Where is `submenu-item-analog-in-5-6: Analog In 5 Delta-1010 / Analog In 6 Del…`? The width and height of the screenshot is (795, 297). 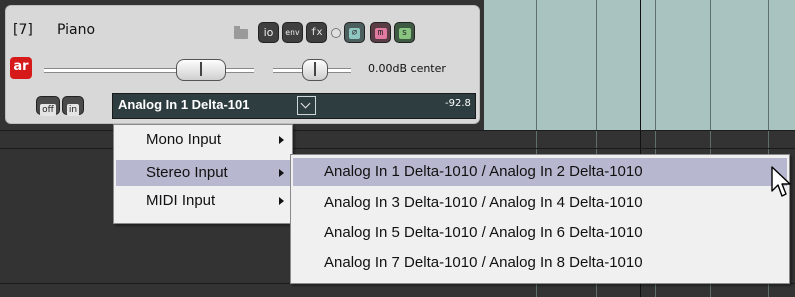 submenu-item-analog-in-5-6: Analog In 5 Delta-1010 / Analog In 6 Del… is located at coordinates (540, 233).